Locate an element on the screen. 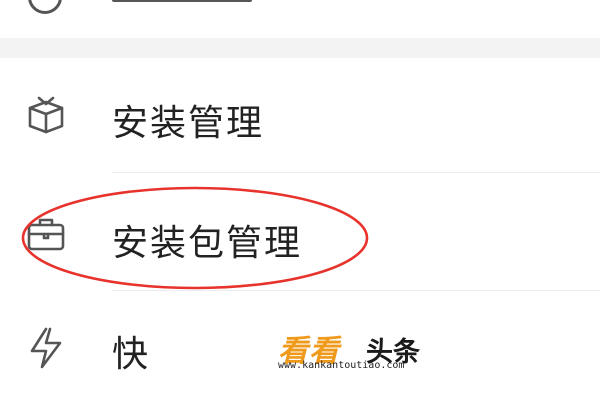  partial-menu-label is located at coordinates (182, 1).